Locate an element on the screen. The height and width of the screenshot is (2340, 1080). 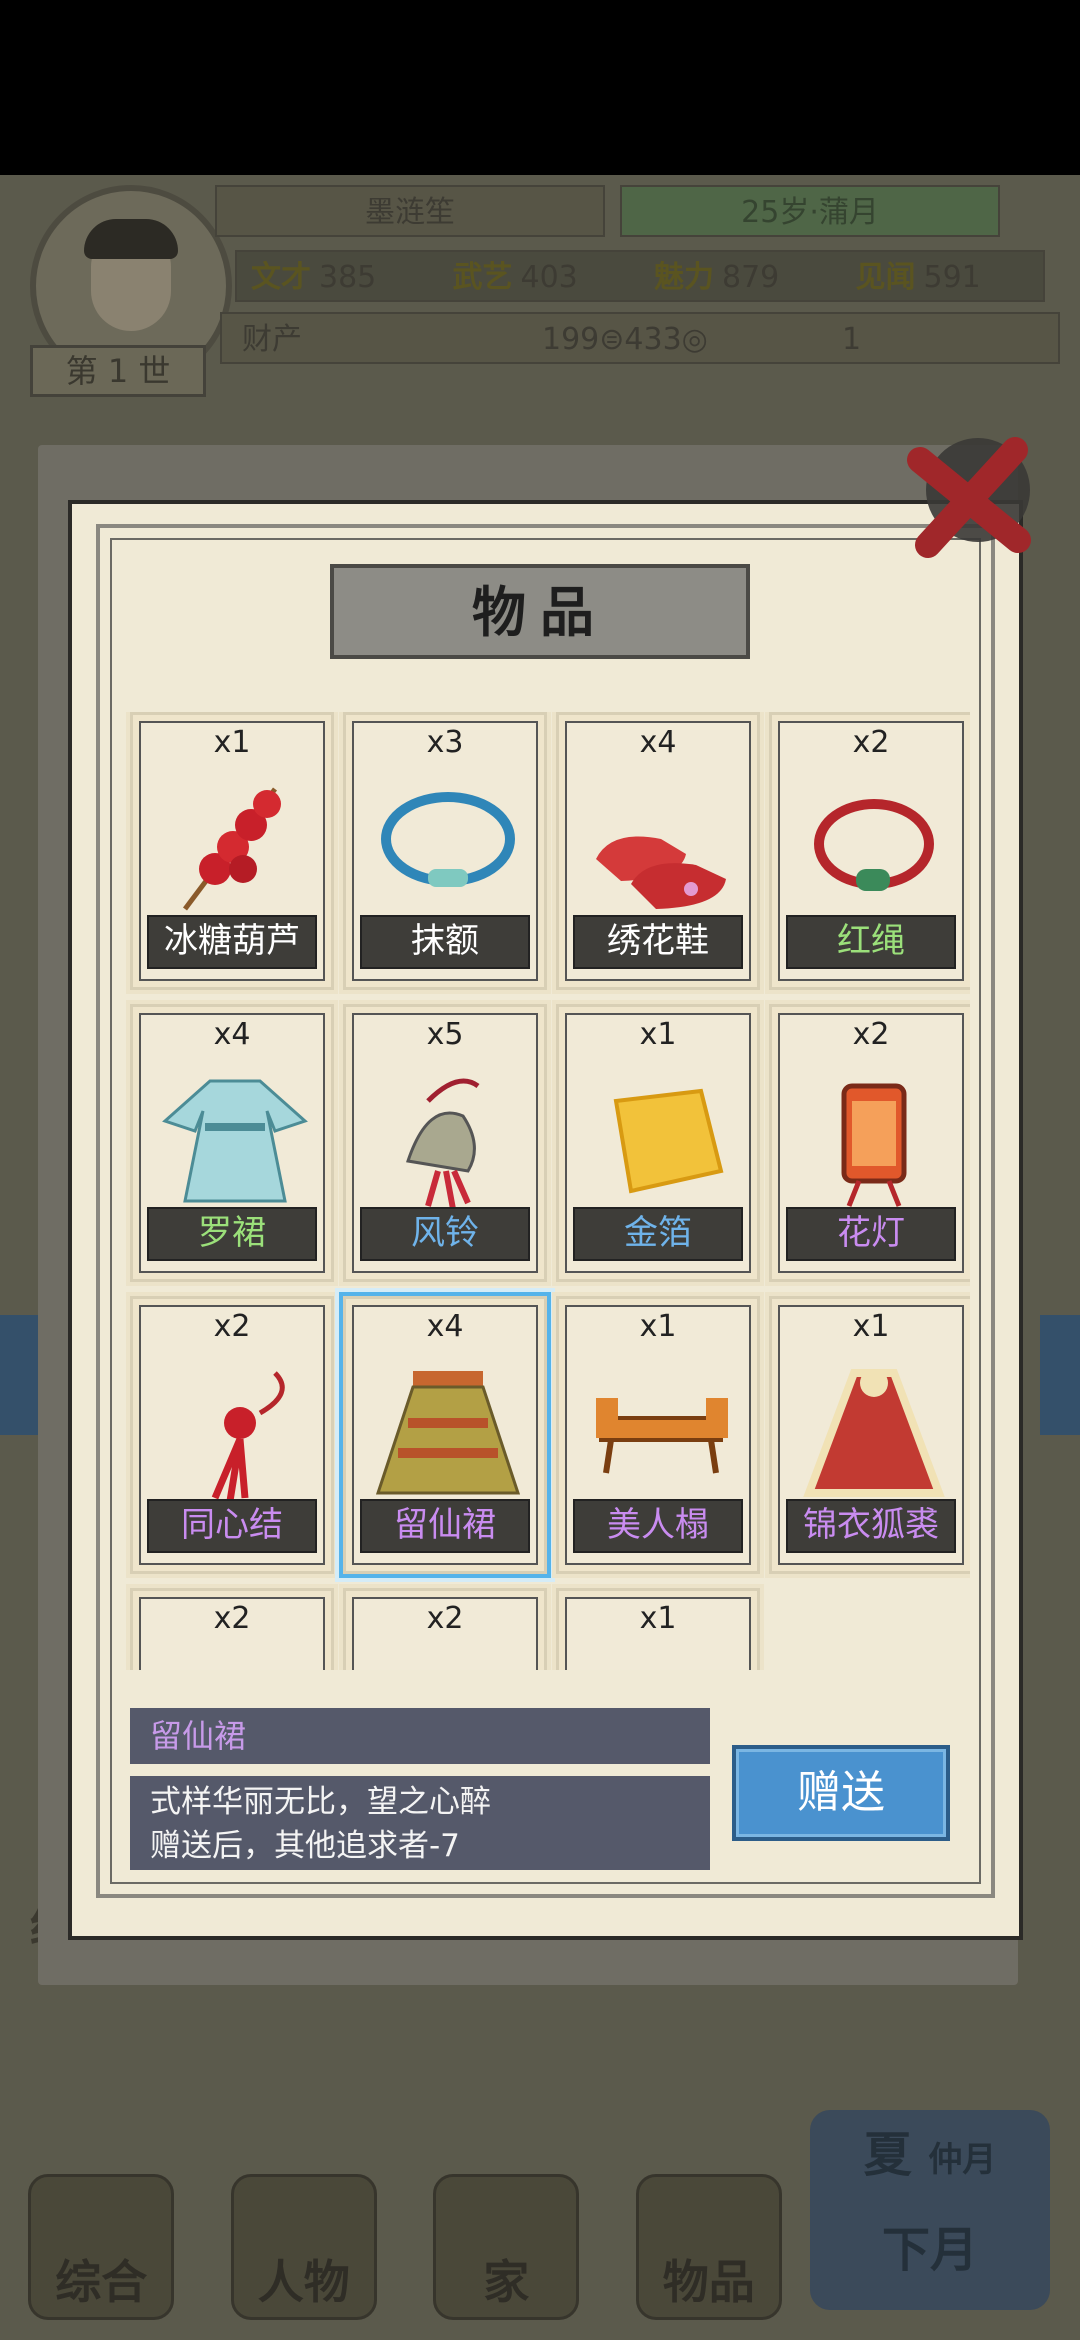
knot-icon is located at coordinates (248, 1436).